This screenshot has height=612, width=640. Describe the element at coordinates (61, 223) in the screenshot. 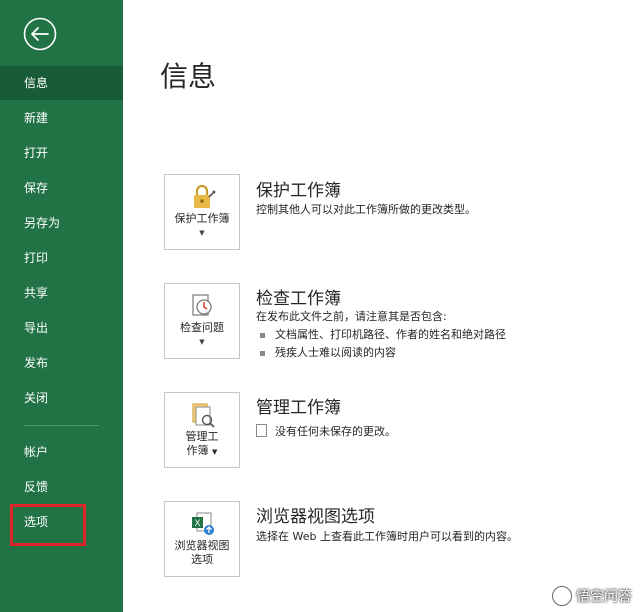

I see `sidebar-item-save-as: 另存为` at that location.